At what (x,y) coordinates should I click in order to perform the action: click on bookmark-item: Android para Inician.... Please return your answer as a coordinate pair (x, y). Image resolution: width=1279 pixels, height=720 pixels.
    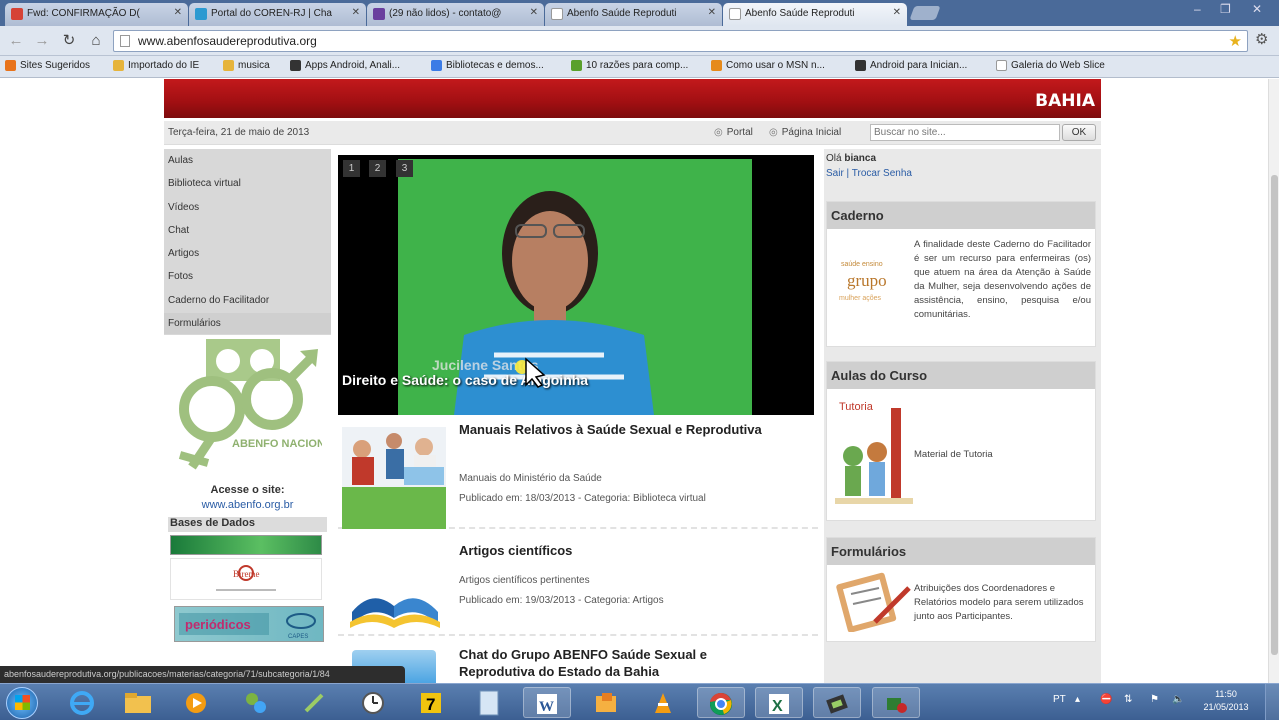
    Looking at the image, I should click on (911, 65).